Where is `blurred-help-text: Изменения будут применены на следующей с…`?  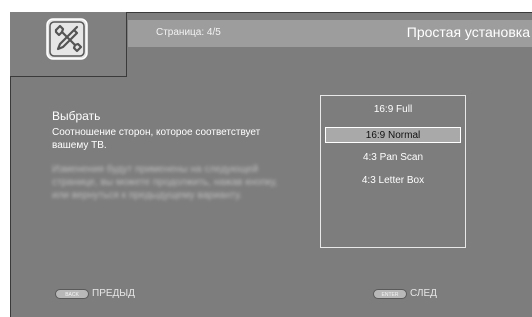
blurred-help-text: Изменения будут применены на следующей с… is located at coordinates (165, 182).